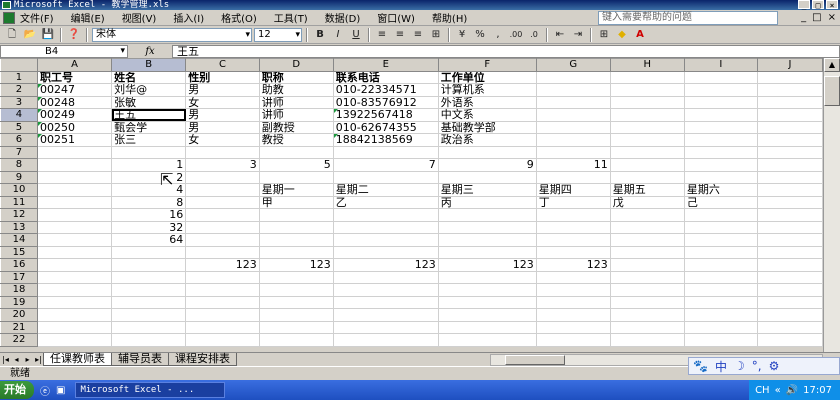 This screenshot has width=840, height=400. What do you see at coordinates (535, 360) in the screenshot?
I see `hscroll-thumb` at bounding box center [535, 360].